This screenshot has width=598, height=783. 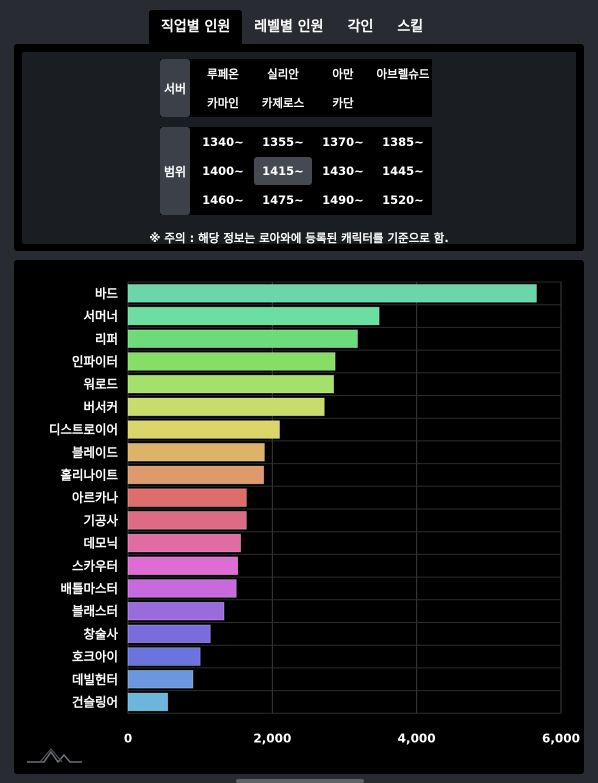 I want to click on range-option: 1430~, so click(x=343, y=171).